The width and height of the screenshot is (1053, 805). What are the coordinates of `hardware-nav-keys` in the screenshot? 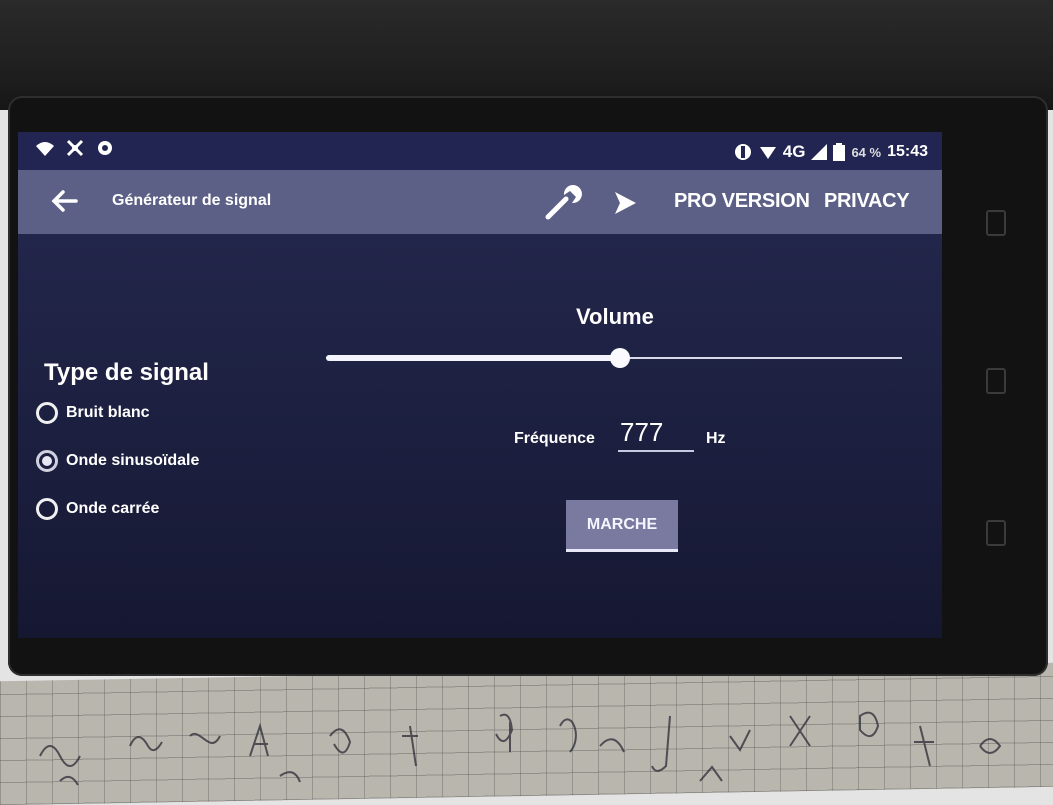 It's located at (995, 390).